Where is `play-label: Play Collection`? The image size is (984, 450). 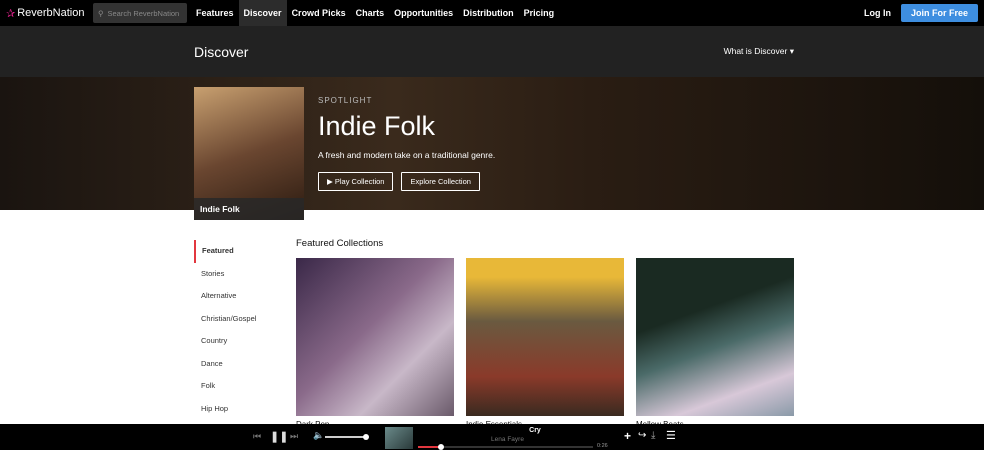 play-label: Play Collection is located at coordinates (359, 181).